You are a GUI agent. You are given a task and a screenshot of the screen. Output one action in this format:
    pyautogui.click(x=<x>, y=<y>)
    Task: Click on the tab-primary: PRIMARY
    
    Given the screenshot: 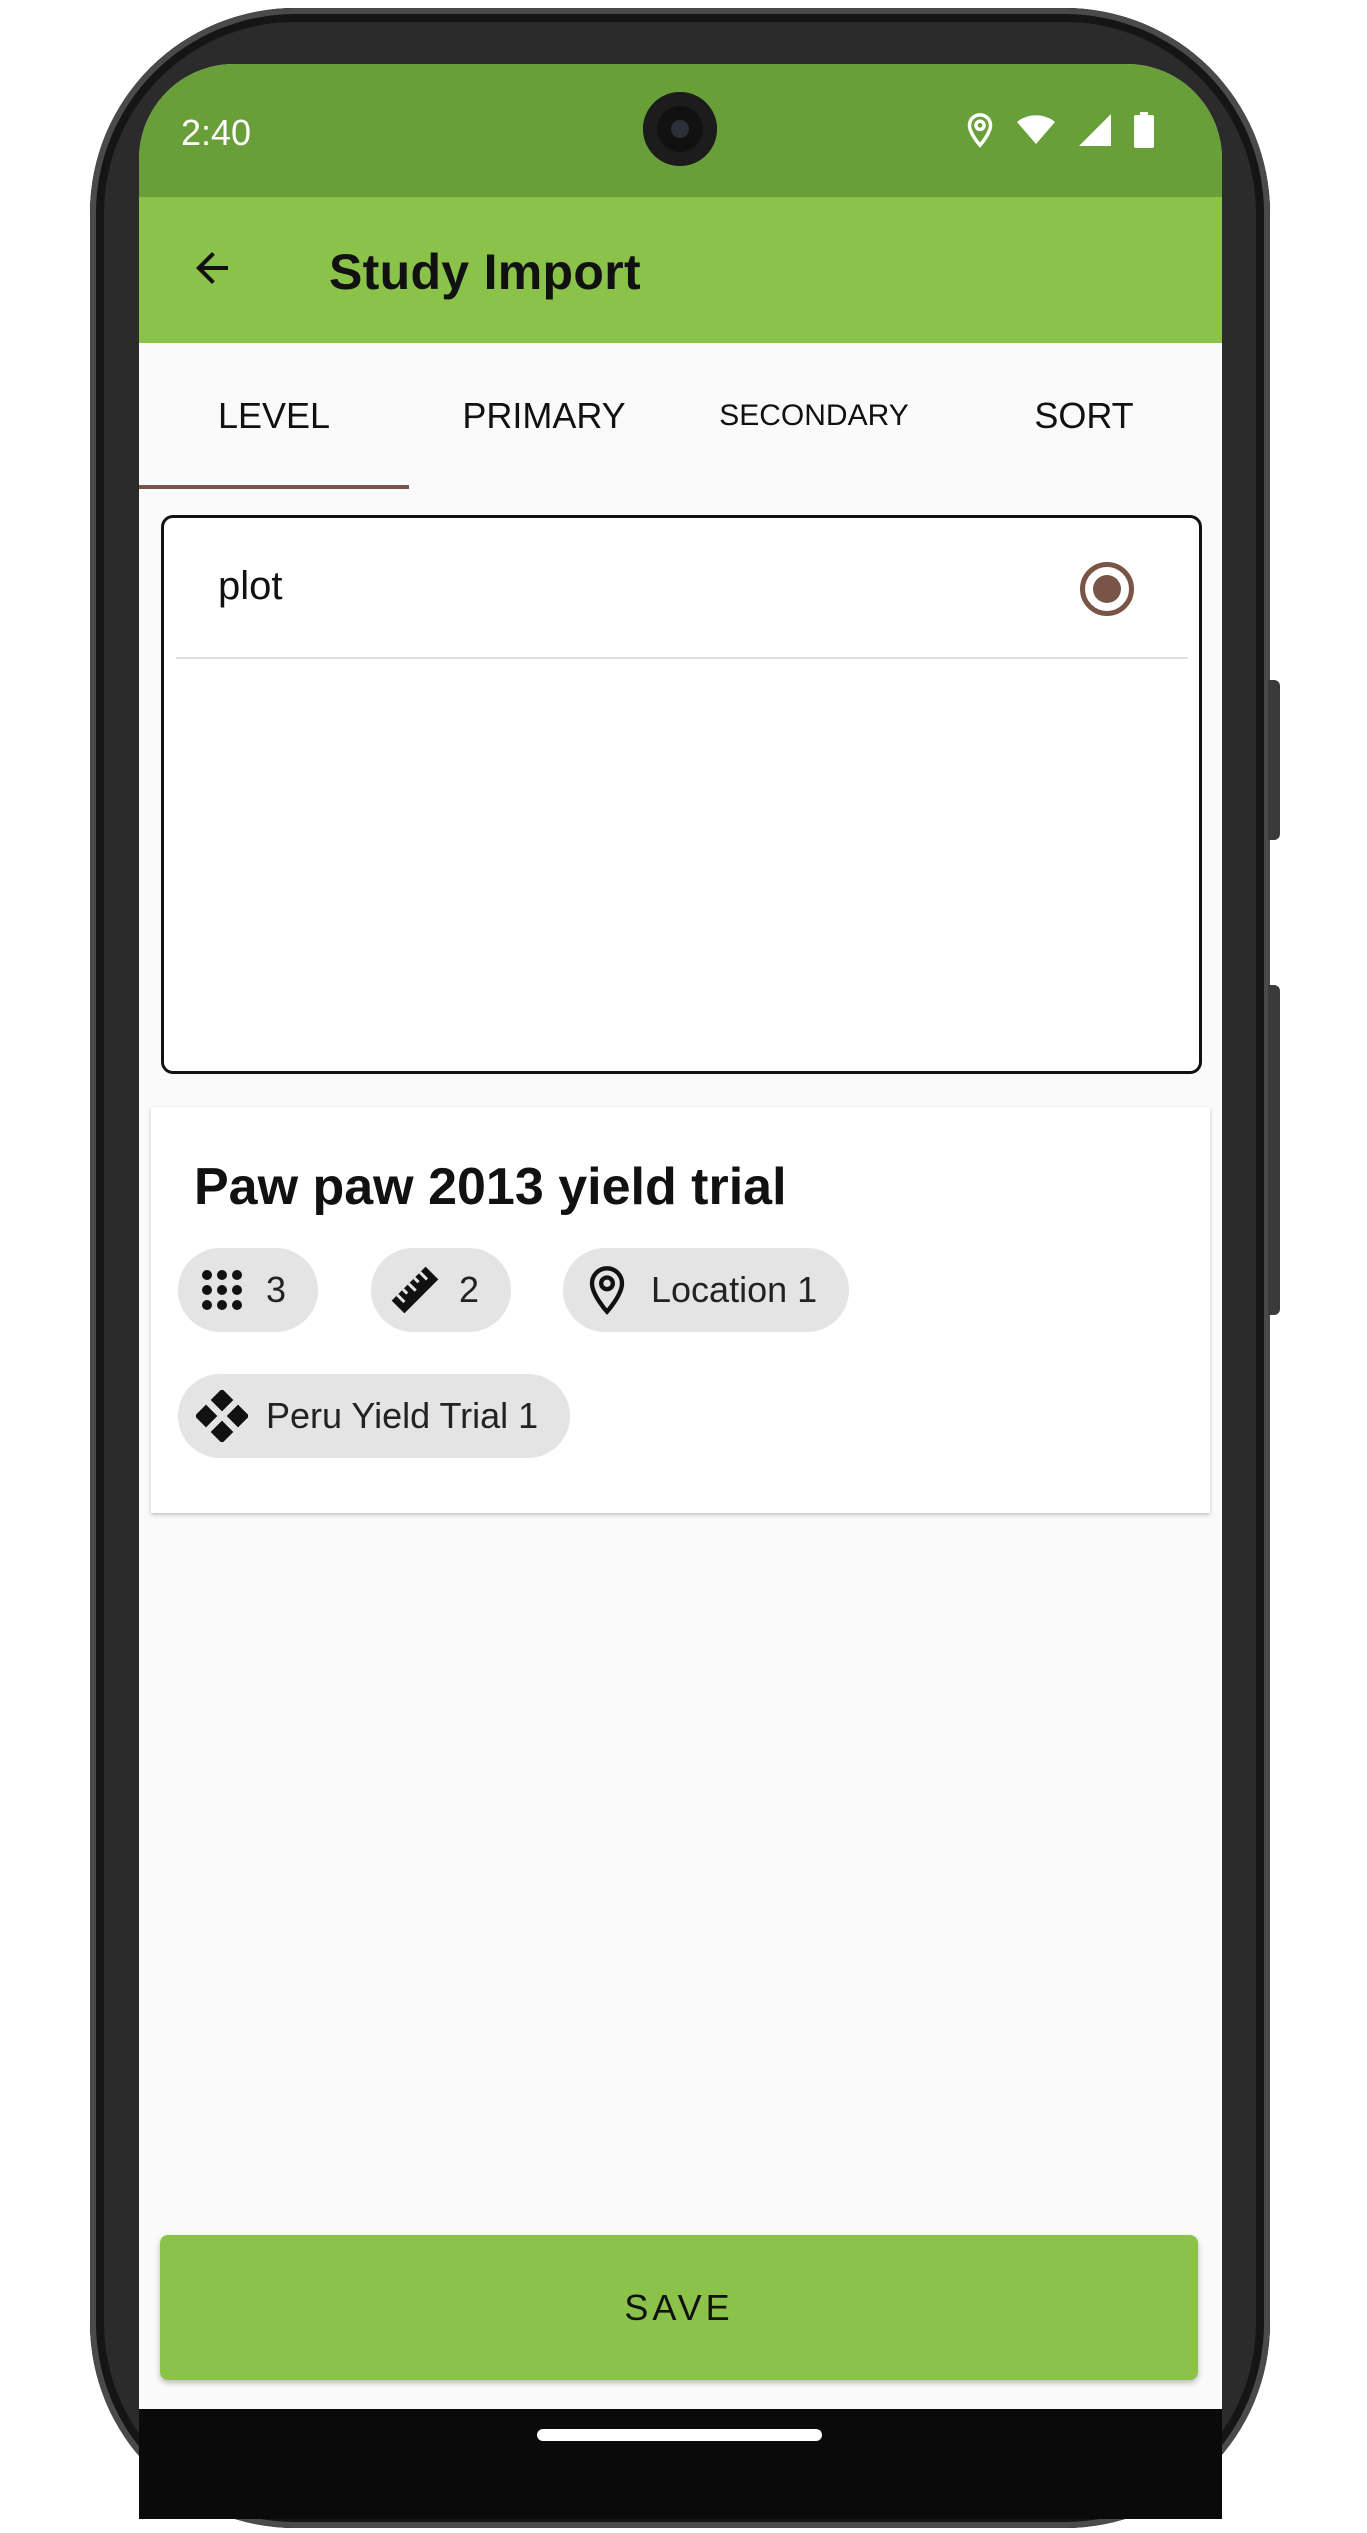 What is the action you would take?
    pyautogui.click(x=544, y=416)
    